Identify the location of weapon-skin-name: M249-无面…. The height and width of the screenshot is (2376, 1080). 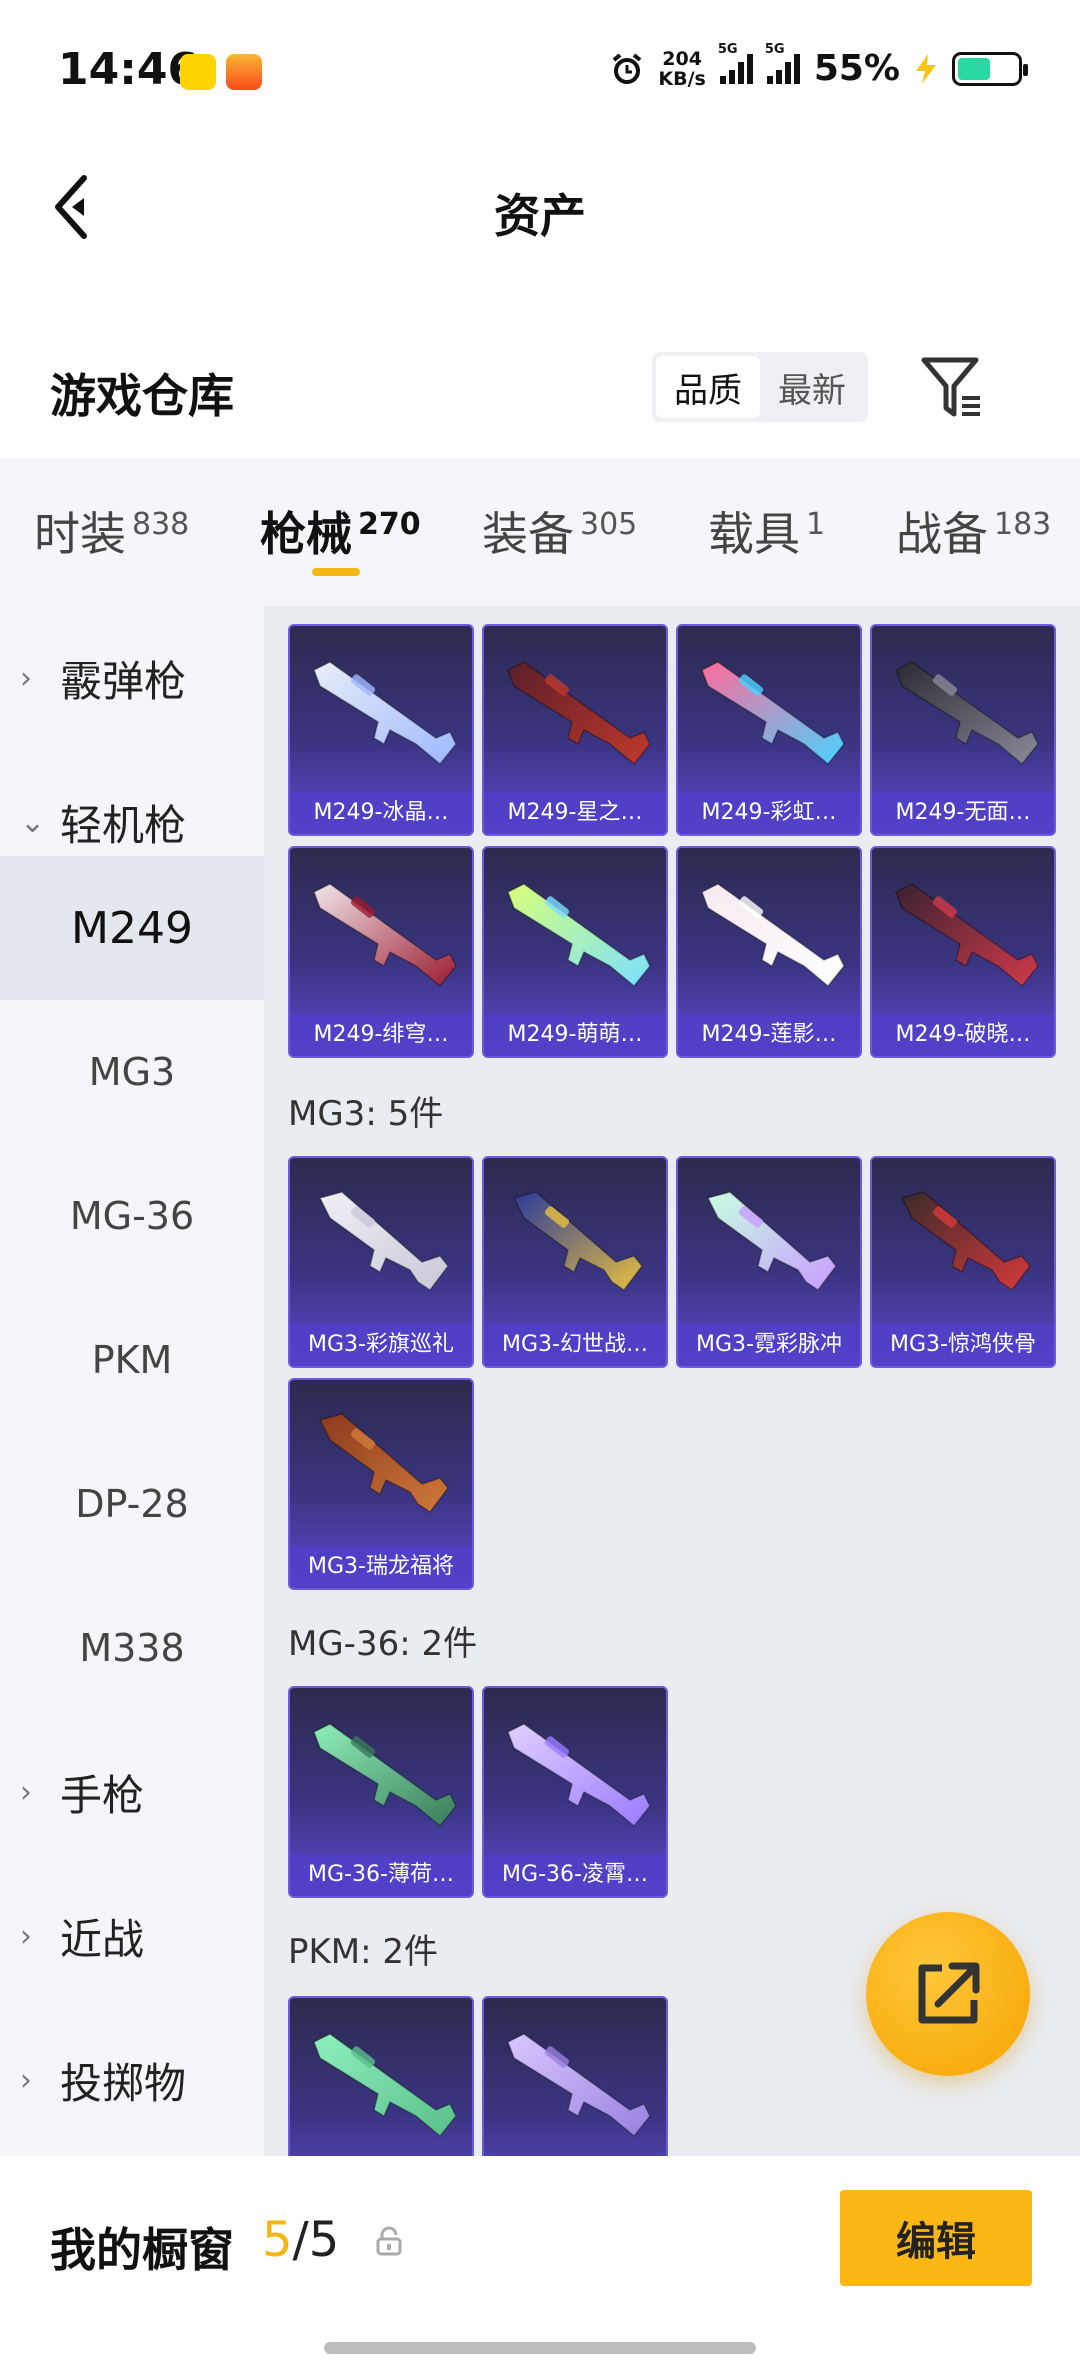
(963, 813).